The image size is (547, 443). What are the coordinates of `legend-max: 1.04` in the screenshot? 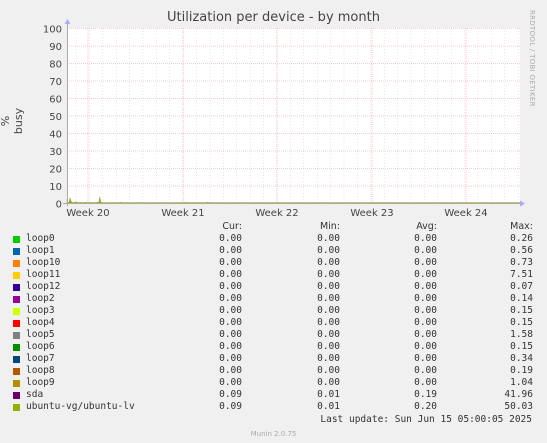 It's located at (521, 382).